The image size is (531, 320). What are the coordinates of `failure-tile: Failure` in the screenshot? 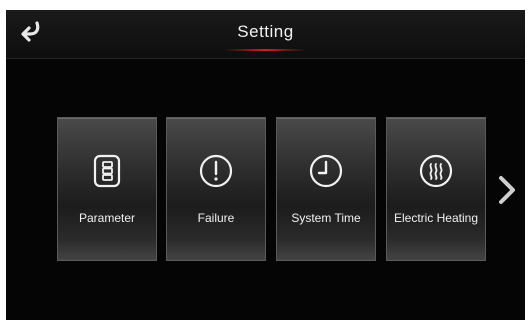 It's located at (216, 189).